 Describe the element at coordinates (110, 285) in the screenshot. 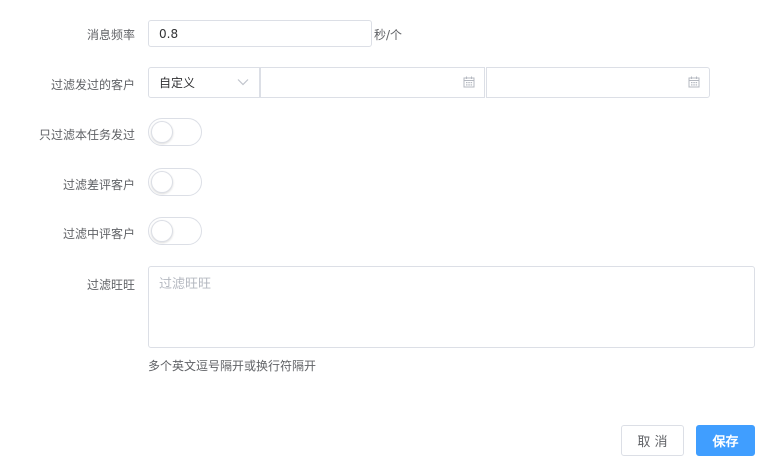

I see `filter-wangwang-label: 过滤旺旺` at that location.